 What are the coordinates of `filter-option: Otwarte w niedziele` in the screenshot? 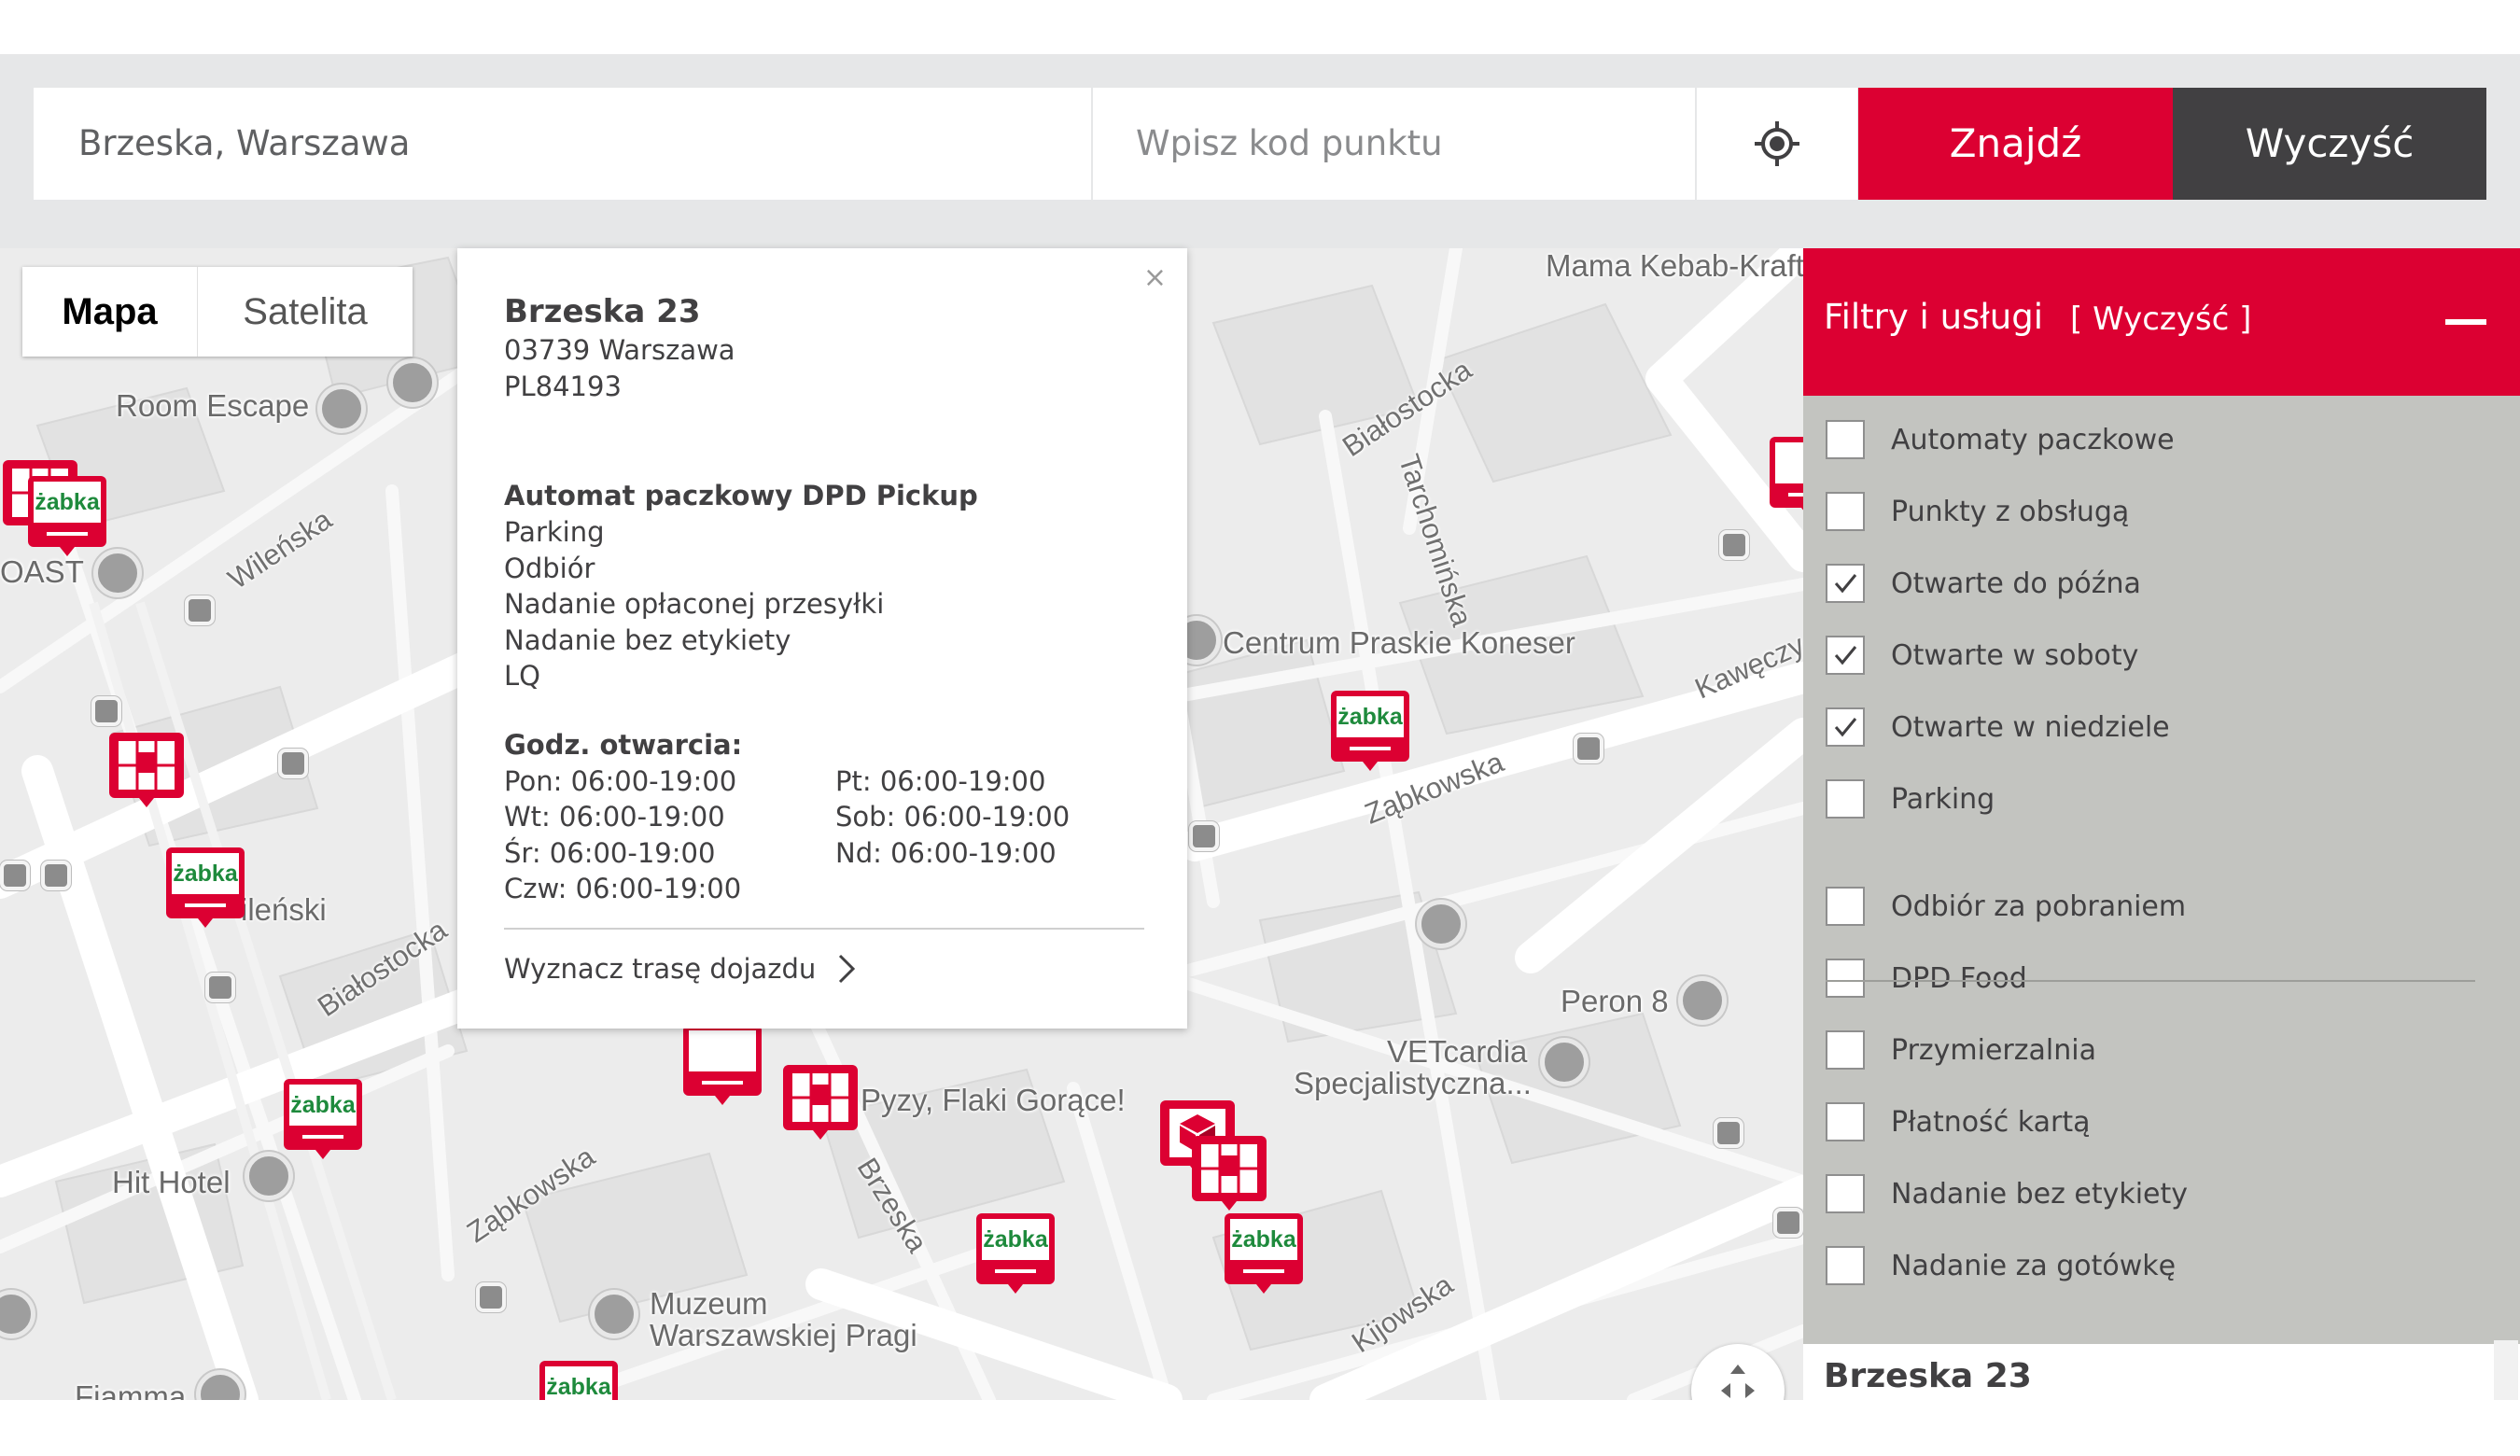 It's located at (1998, 727).